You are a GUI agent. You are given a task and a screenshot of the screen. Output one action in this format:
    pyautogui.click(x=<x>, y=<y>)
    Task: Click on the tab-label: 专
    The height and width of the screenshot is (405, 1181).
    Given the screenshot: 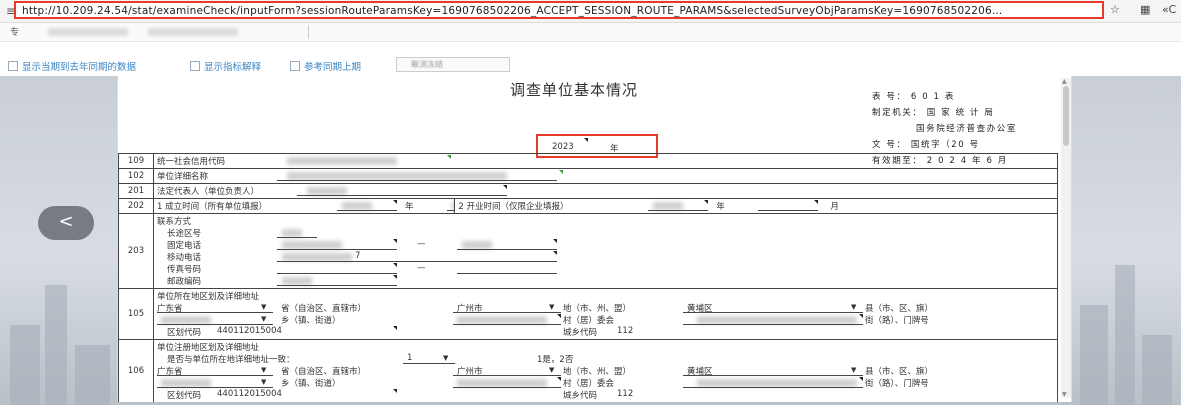 What is the action you would take?
    pyautogui.click(x=15, y=33)
    